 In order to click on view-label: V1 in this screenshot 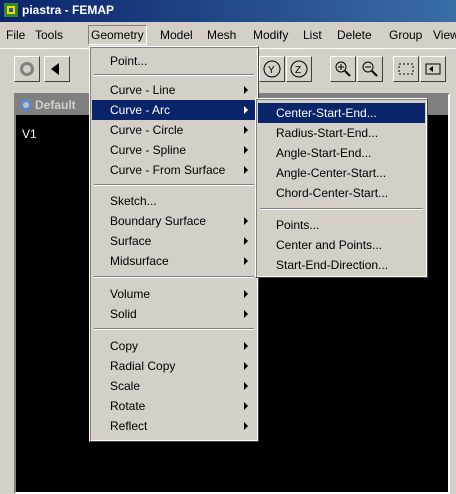, I will do `click(29, 134)`.